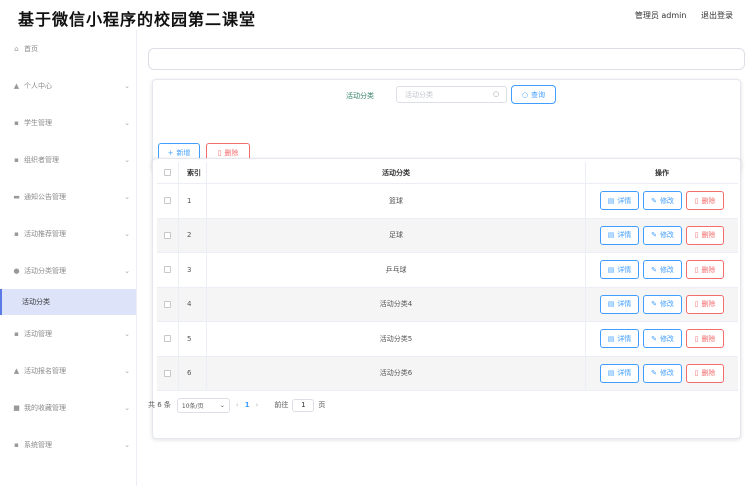 The image size is (755, 486). What do you see at coordinates (396, 339) in the screenshot?
I see `row-category-name: 活动分类5` at bounding box center [396, 339].